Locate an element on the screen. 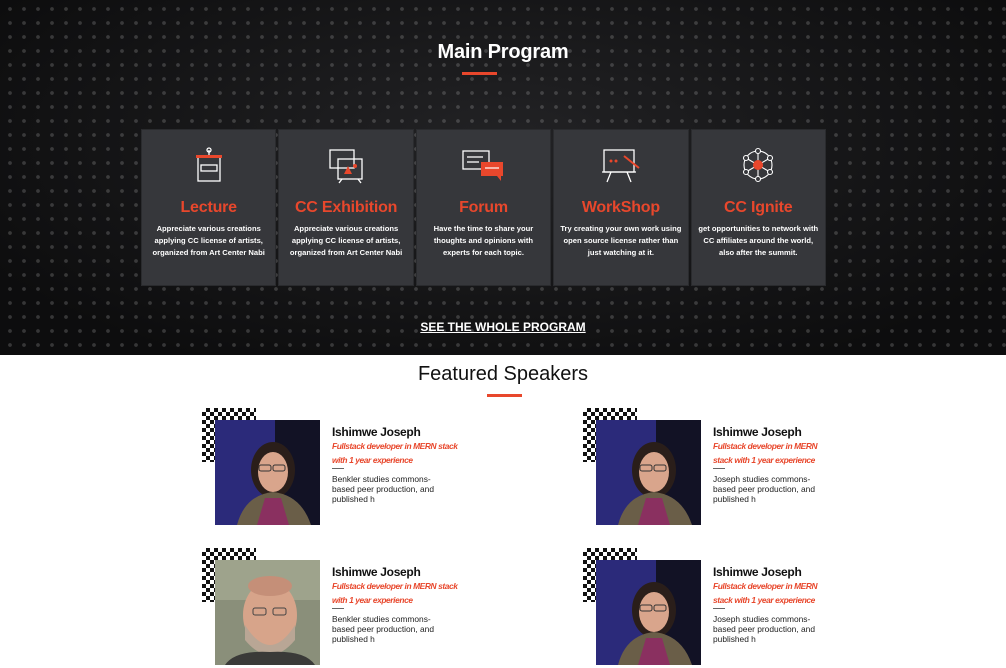  card-title: Forum is located at coordinates (483, 207).